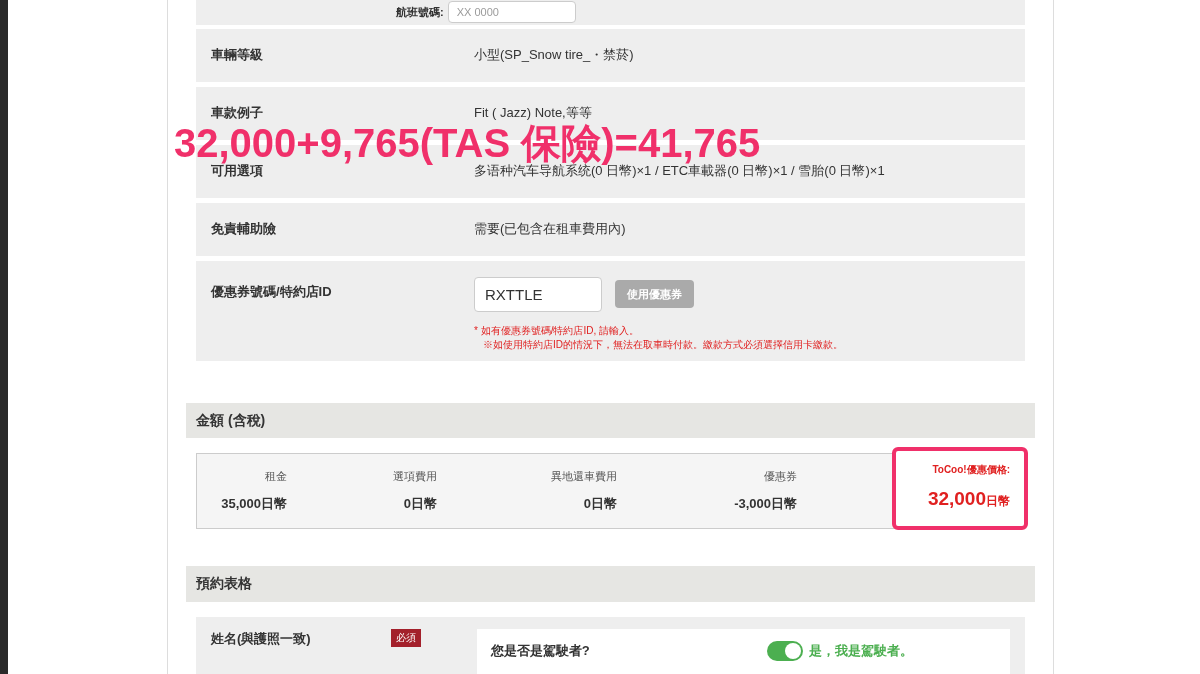 This screenshot has height=674, width=1200. What do you see at coordinates (784, 650) in the screenshot?
I see `driver-toggle` at bounding box center [784, 650].